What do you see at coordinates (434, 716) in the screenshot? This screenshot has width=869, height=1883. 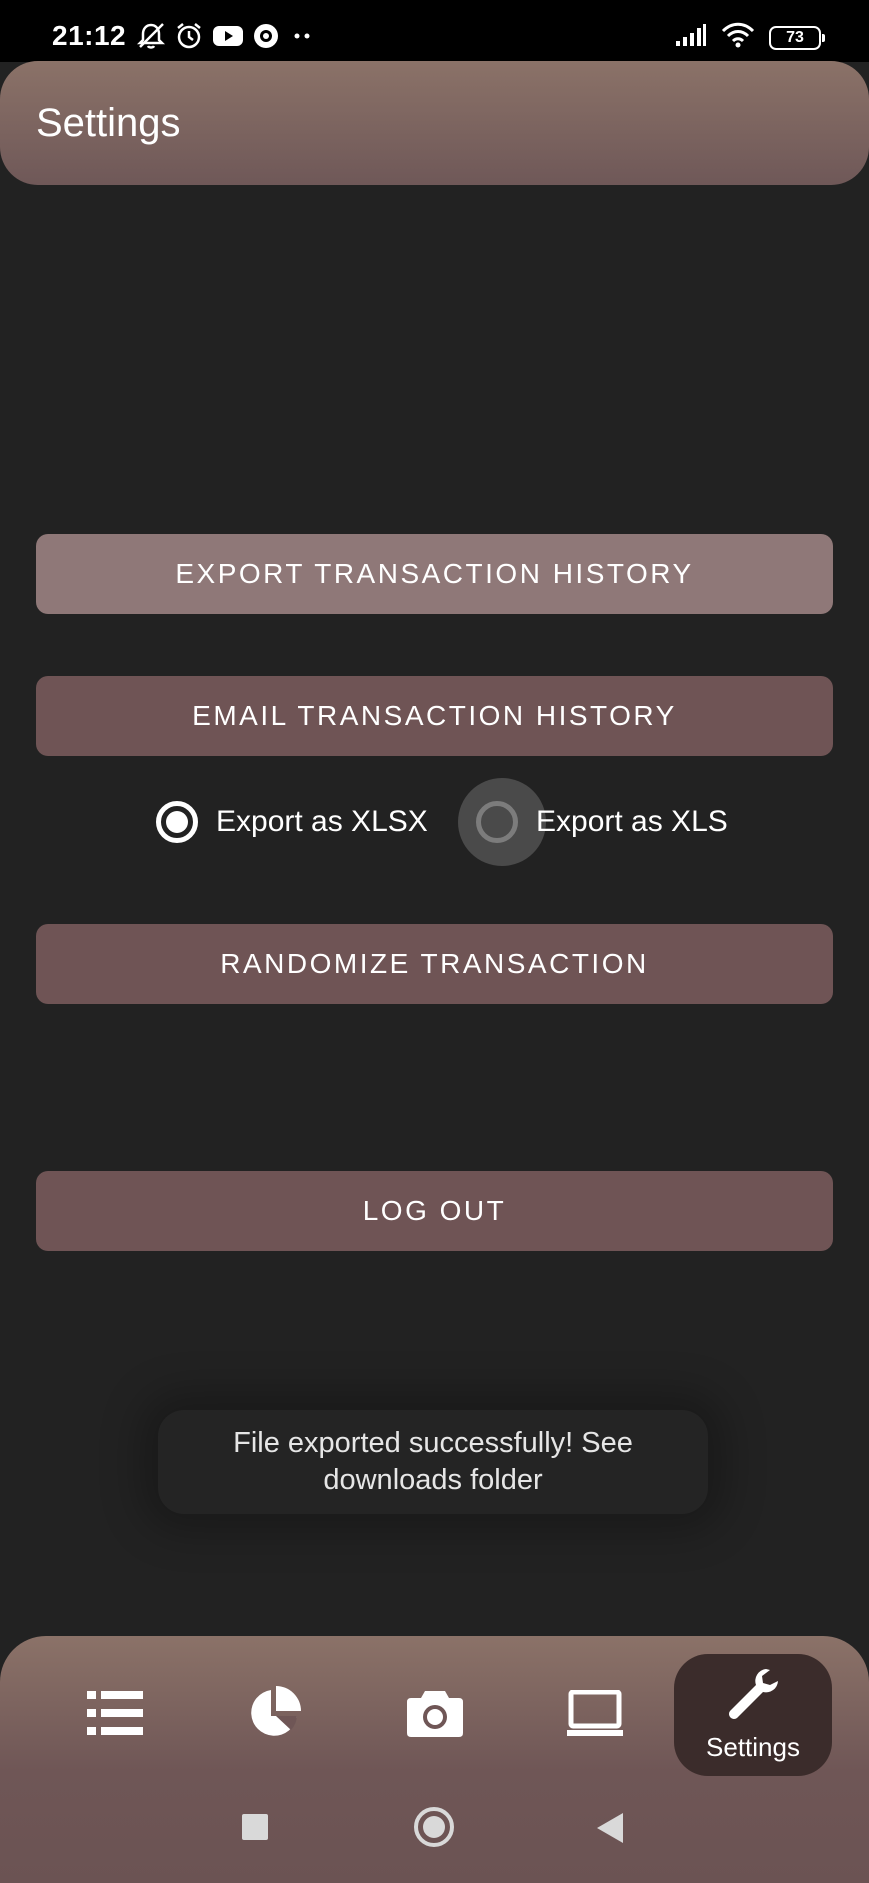 I see `email-transaction-history-button: EMAIL TRANSACTION HISTORY` at bounding box center [434, 716].